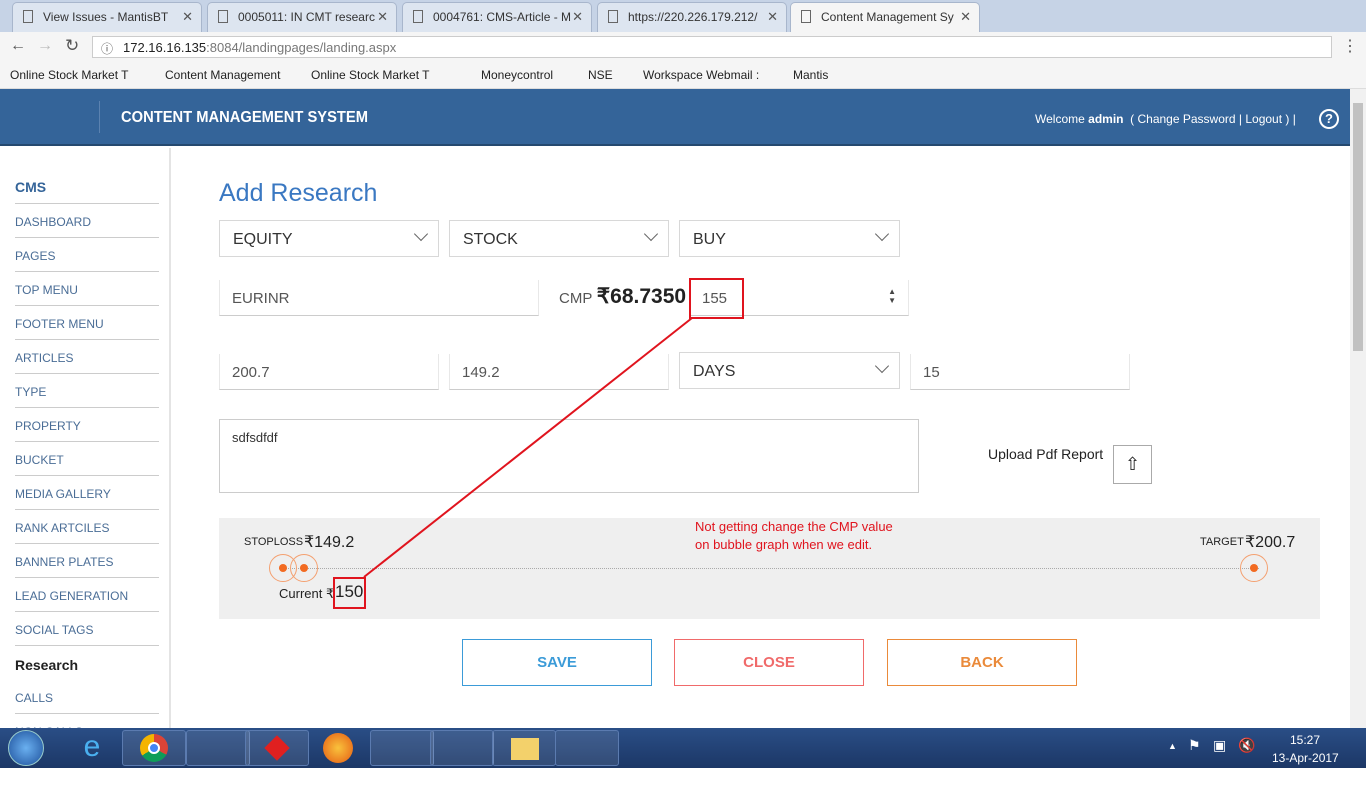 This screenshot has width=1366, height=796. Describe the element at coordinates (1350, 46) in the screenshot. I see `menu-icon: ⋮` at that location.